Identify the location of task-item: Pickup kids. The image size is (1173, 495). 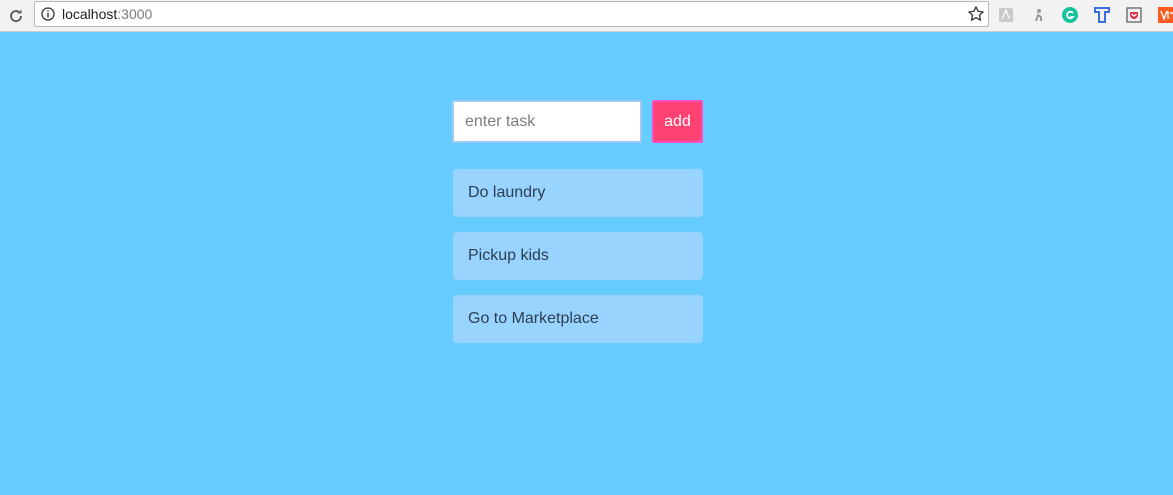
(578, 256).